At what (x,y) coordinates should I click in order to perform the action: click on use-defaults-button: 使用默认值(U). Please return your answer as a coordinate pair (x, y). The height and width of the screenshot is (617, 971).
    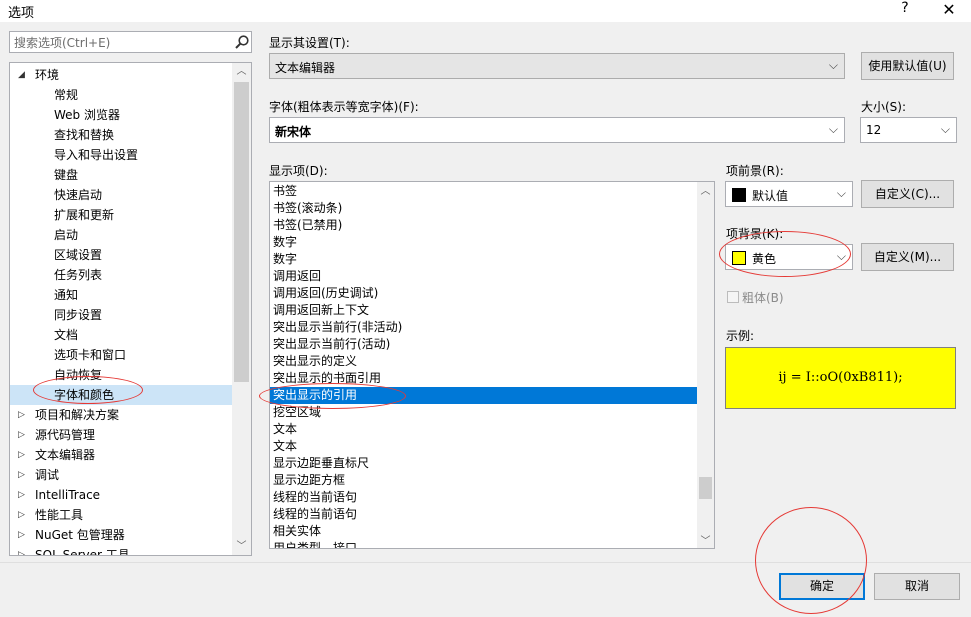
    Looking at the image, I should click on (907, 66).